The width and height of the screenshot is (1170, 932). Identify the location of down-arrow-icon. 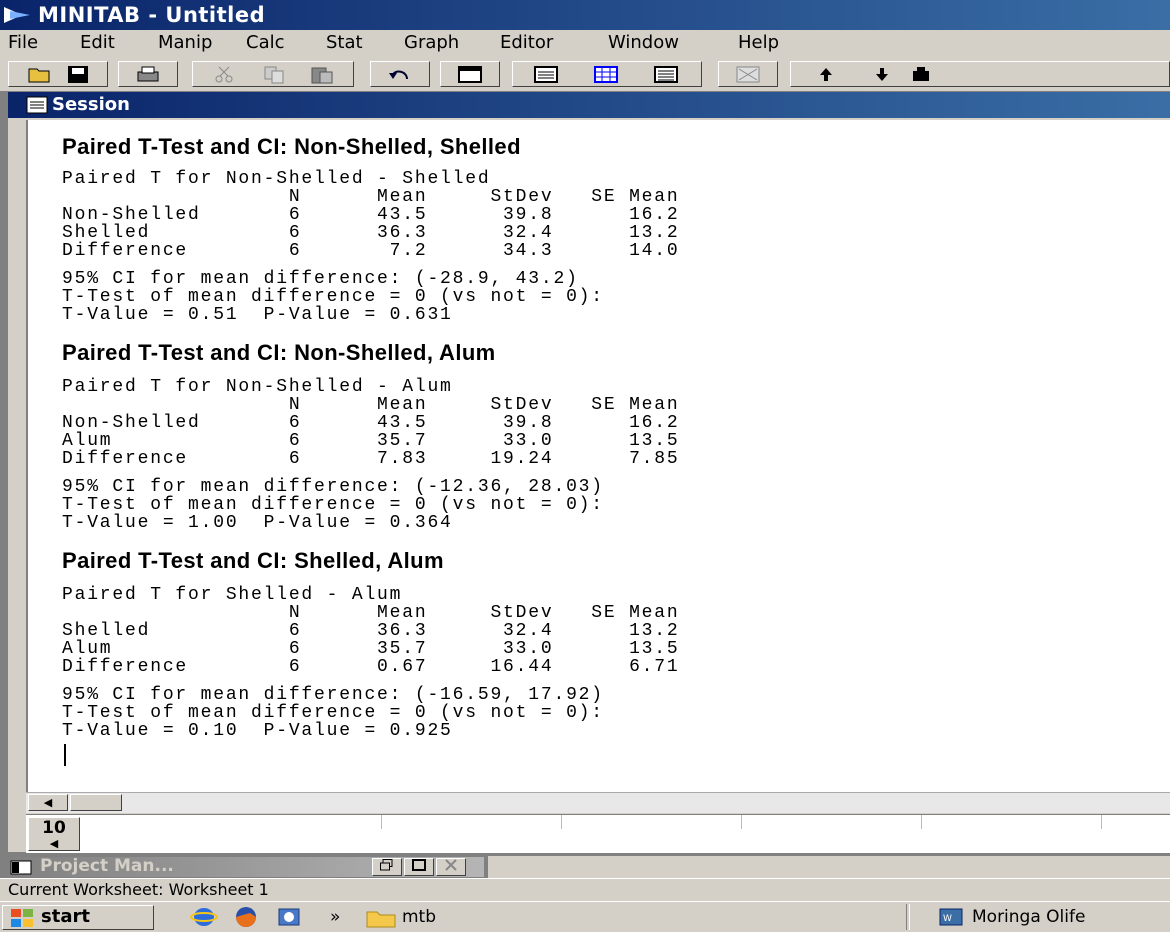
(882, 74).